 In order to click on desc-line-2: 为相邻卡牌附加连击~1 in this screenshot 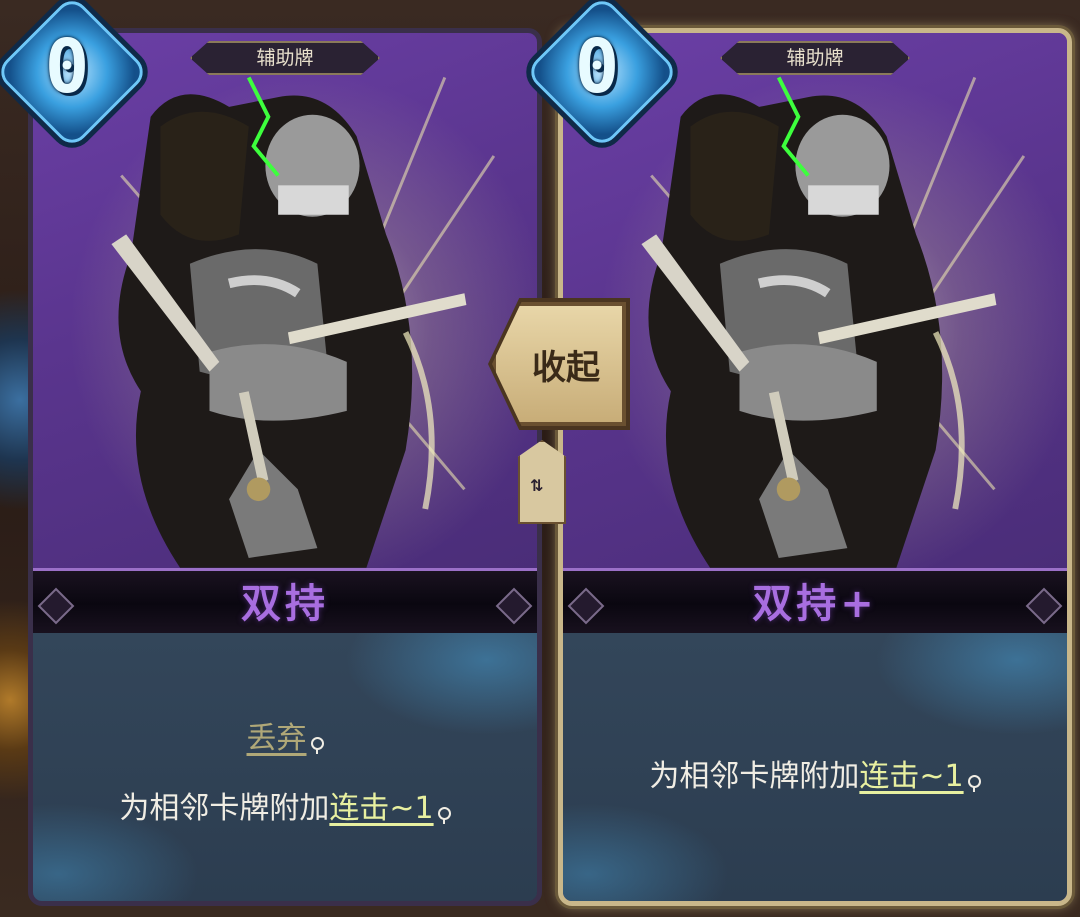, I will do `click(285, 805)`.